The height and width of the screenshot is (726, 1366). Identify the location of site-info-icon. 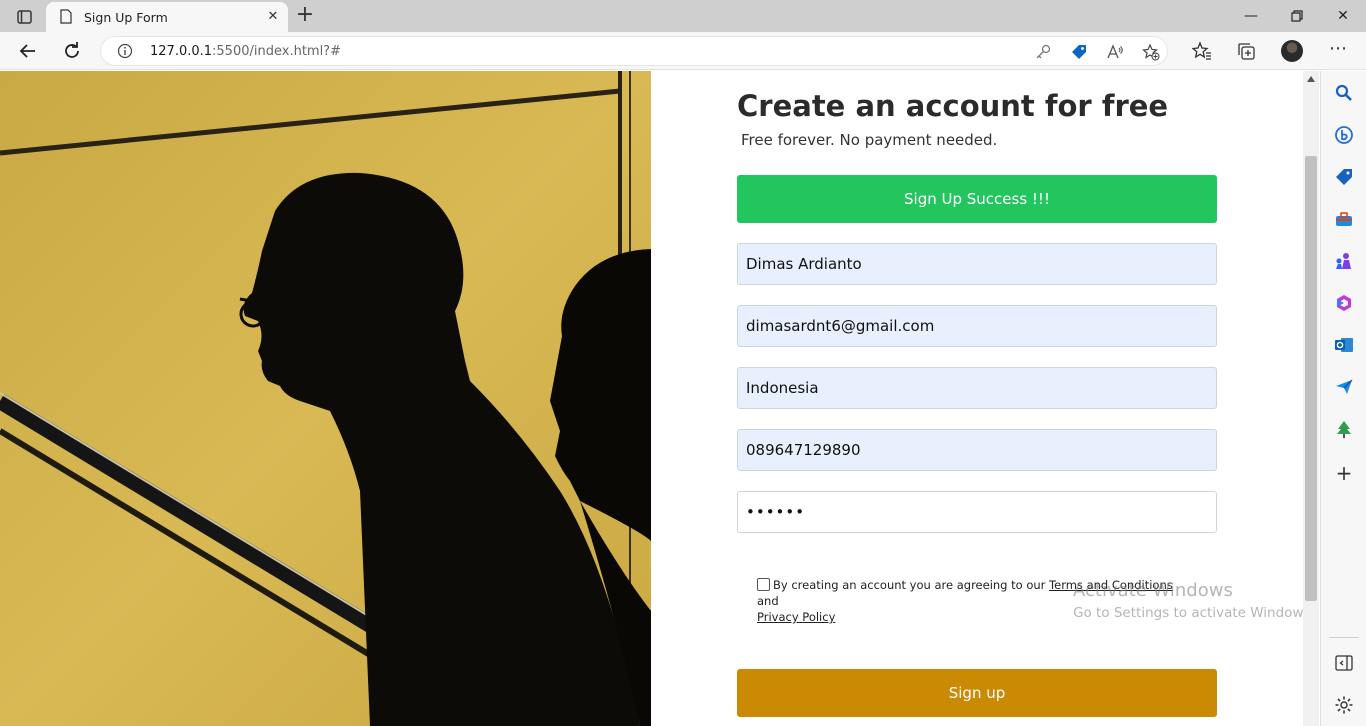
(125, 51).